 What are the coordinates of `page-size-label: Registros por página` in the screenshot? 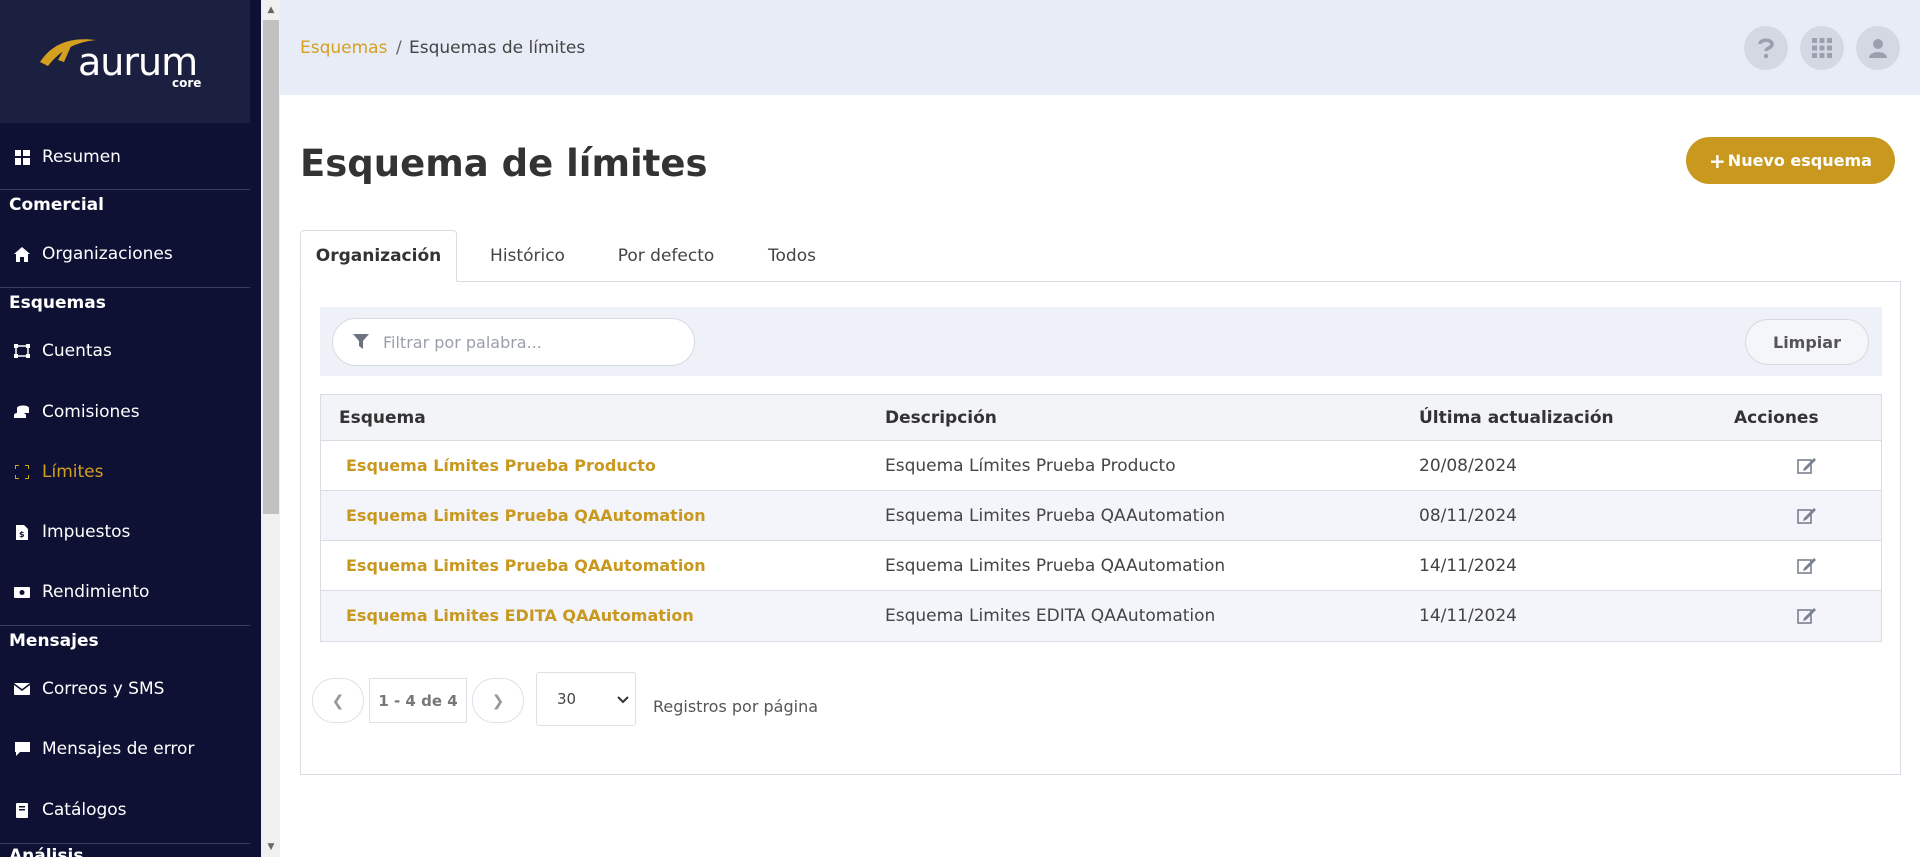 It's located at (736, 706).